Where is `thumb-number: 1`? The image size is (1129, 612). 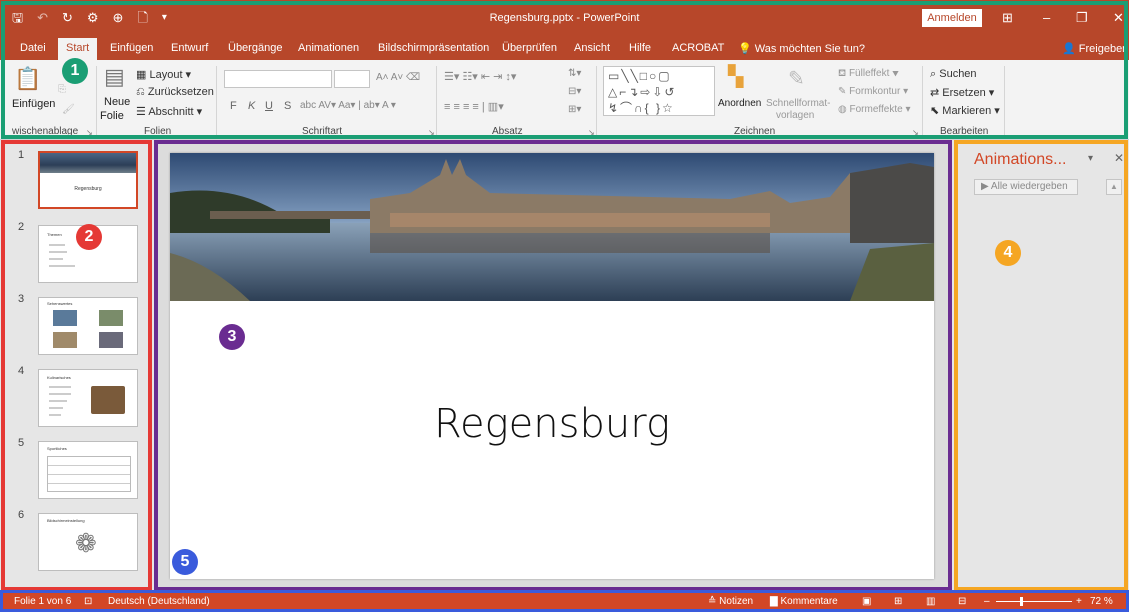
thumb-number: 1 is located at coordinates (21, 155).